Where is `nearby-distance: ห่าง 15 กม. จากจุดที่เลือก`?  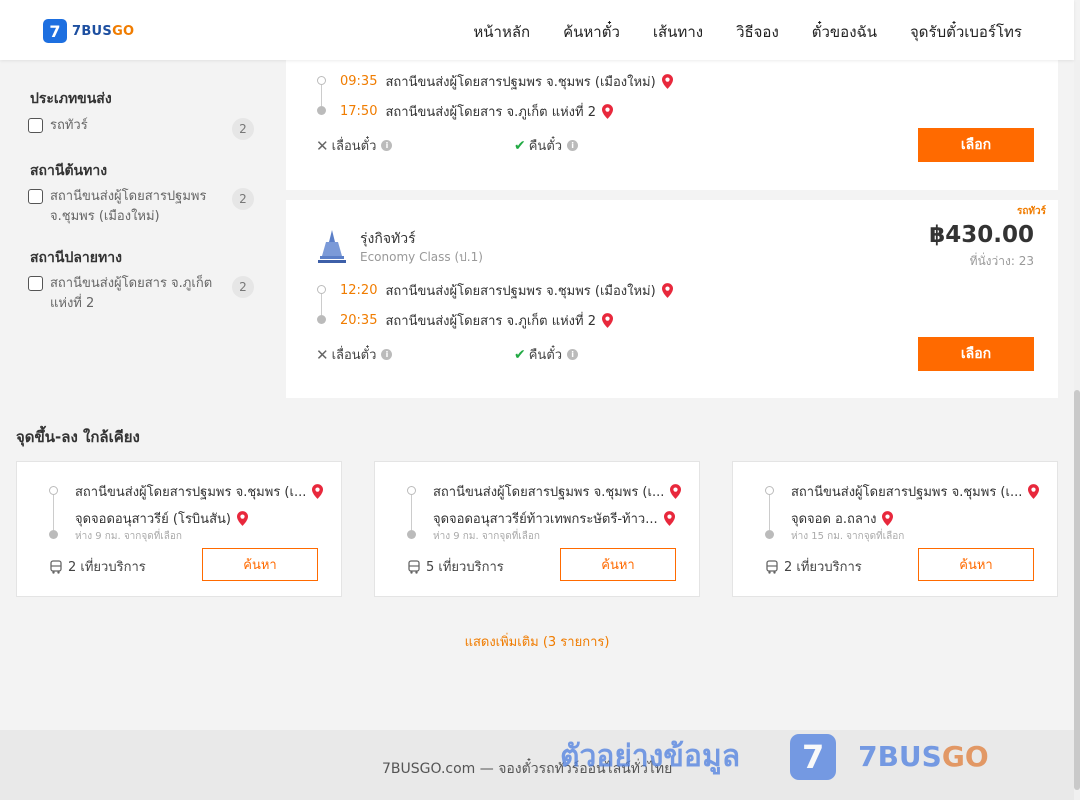
nearby-distance: ห่าง 15 กม. จากจุดที่เลือก is located at coordinates (848, 536).